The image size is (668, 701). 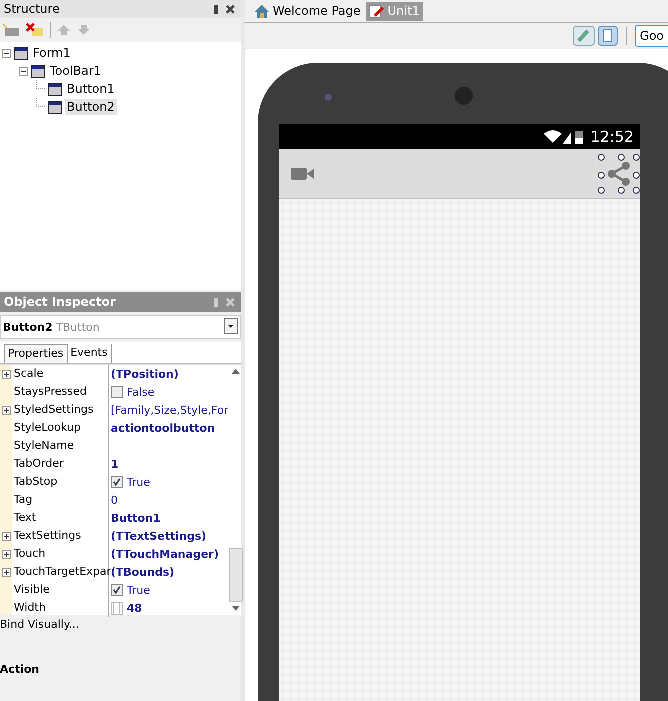 What do you see at coordinates (230, 9) in the screenshot?
I see `close-icon` at bounding box center [230, 9].